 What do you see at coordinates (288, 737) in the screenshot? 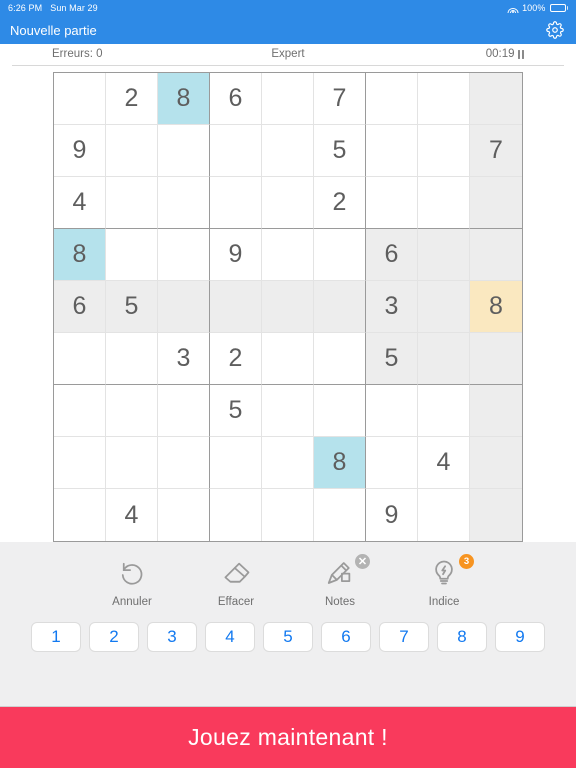
I see `promo-banner: Jouez maintenant !` at bounding box center [288, 737].